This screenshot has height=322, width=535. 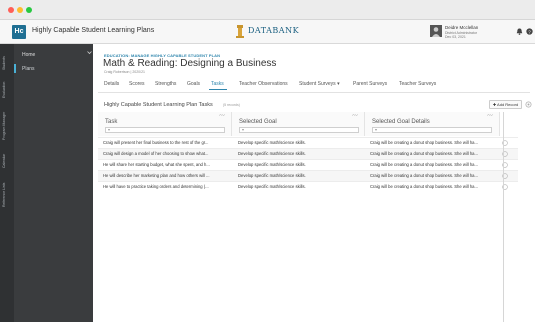 I want to click on column-label-task: Task, so click(x=111, y=122).